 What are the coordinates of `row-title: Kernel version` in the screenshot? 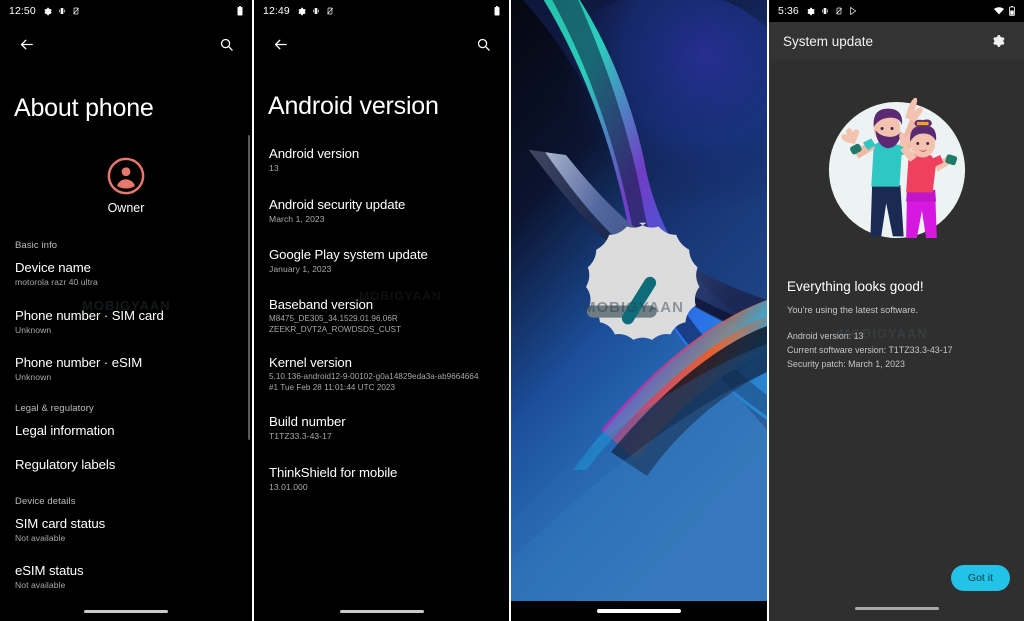 It's located at (310, 362).